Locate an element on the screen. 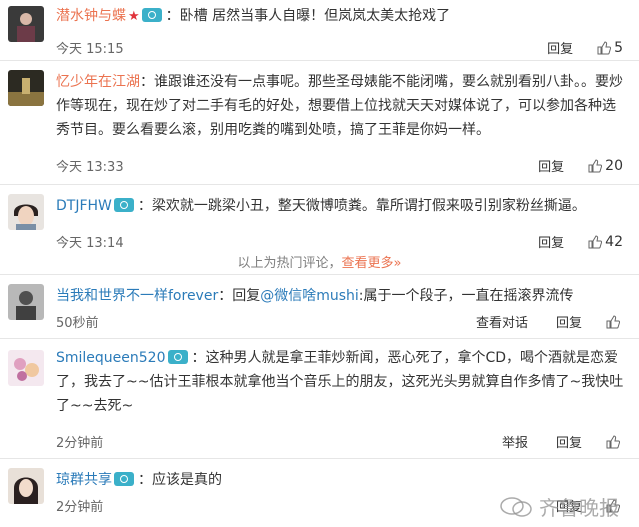 The width and height of the screenshot is (639, 527). like-button: 5 is located at coordinates (610, 48).